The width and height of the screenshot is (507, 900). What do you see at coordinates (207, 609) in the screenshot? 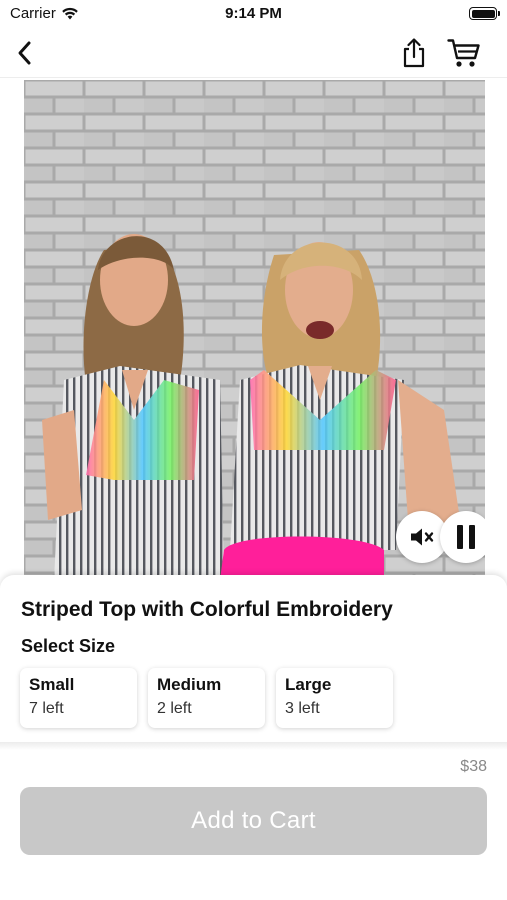
I see `product-title: Striped Top with Colorful Embroidery` at bounding box center [207, 609].